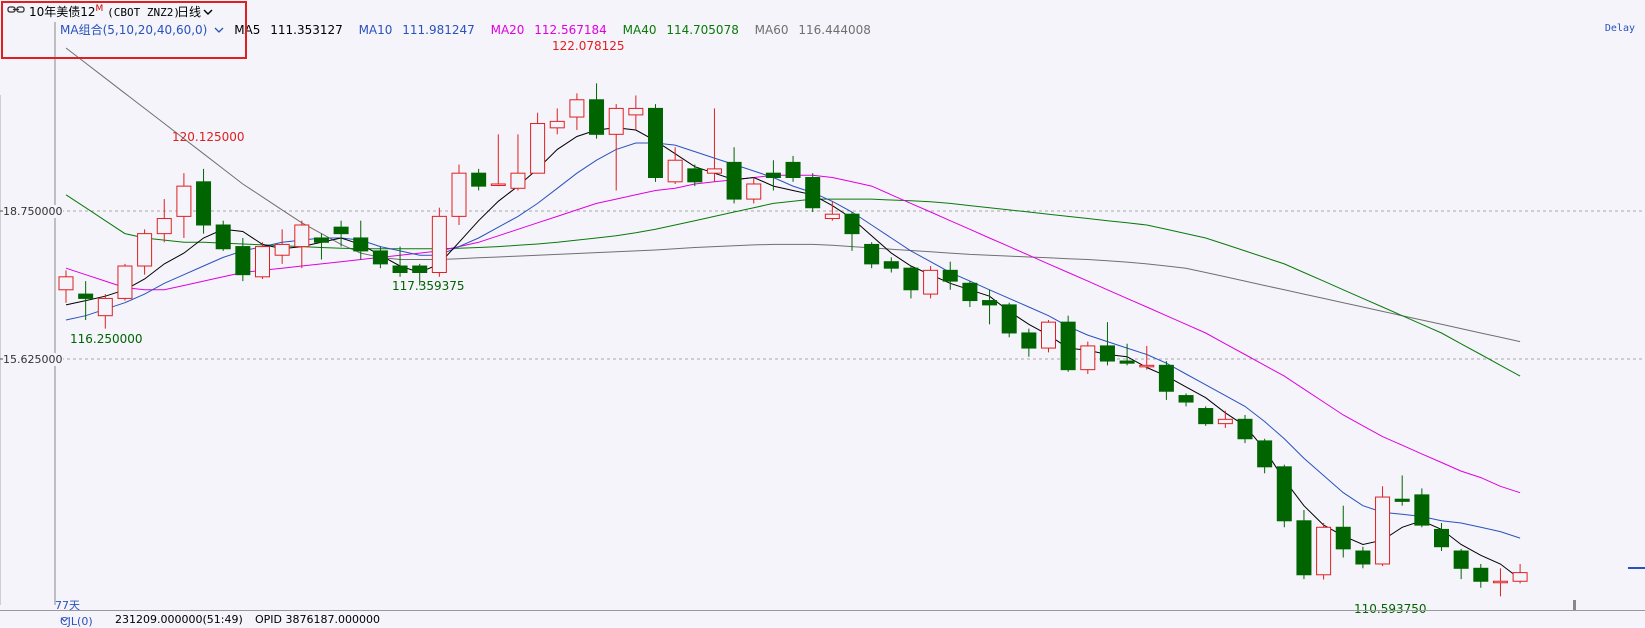 Image resolution: width=1645 pixels, height=628 pixels. What do you see at coordinates (428, 286) in the screenshot?
I see `low-annotation-2: 117.359375` at bounding box center [428, 286].